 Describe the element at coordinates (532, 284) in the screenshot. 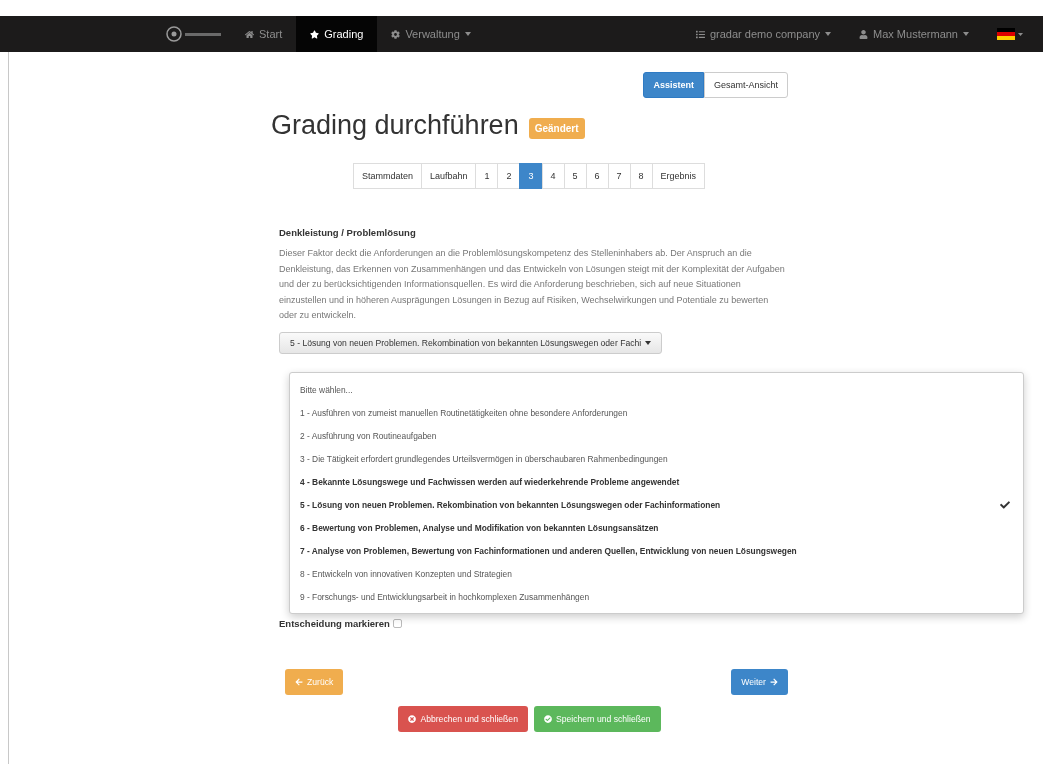

I see `section-description: Dieser Faktor deckt die Anforderungen an die Problemlösungskompetenz des Stelleninhabers ab. Der Anspruch an die Denkleistung, das Erkennen von Zusammenhängen und das Entwickeln von Lösungen steigt mit der Komplexität der Aufgaben und der zu berücksichtigenden Informationsquellen. Es wird die Anforderung beschrieben, sich auf neue Situationen einzustellen und in höheren Ausprägungen Lösungen in Bezug auf Risiken, Wechselwirkungen und Potentiale zu bewerten oder zu entwickeln.` at that location.